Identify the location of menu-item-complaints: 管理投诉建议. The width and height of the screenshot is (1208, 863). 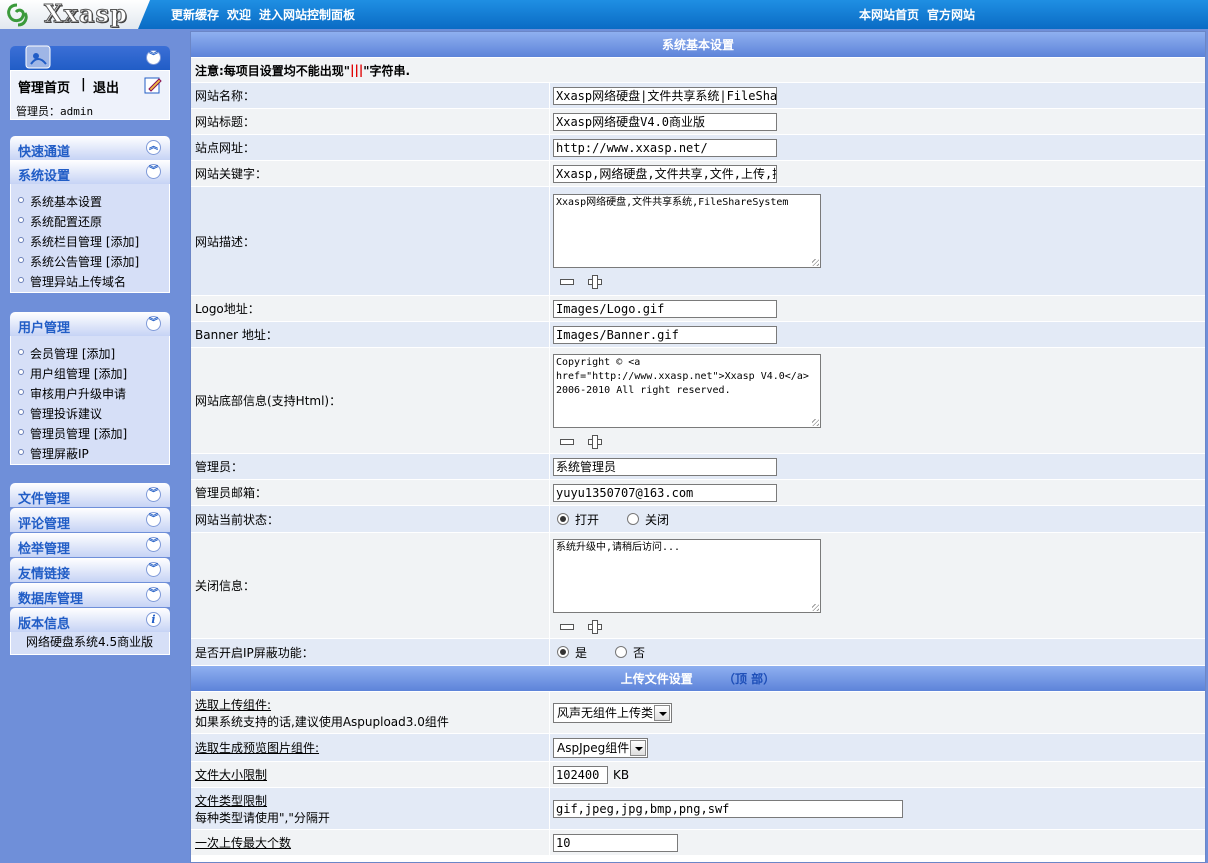
(90, 414).